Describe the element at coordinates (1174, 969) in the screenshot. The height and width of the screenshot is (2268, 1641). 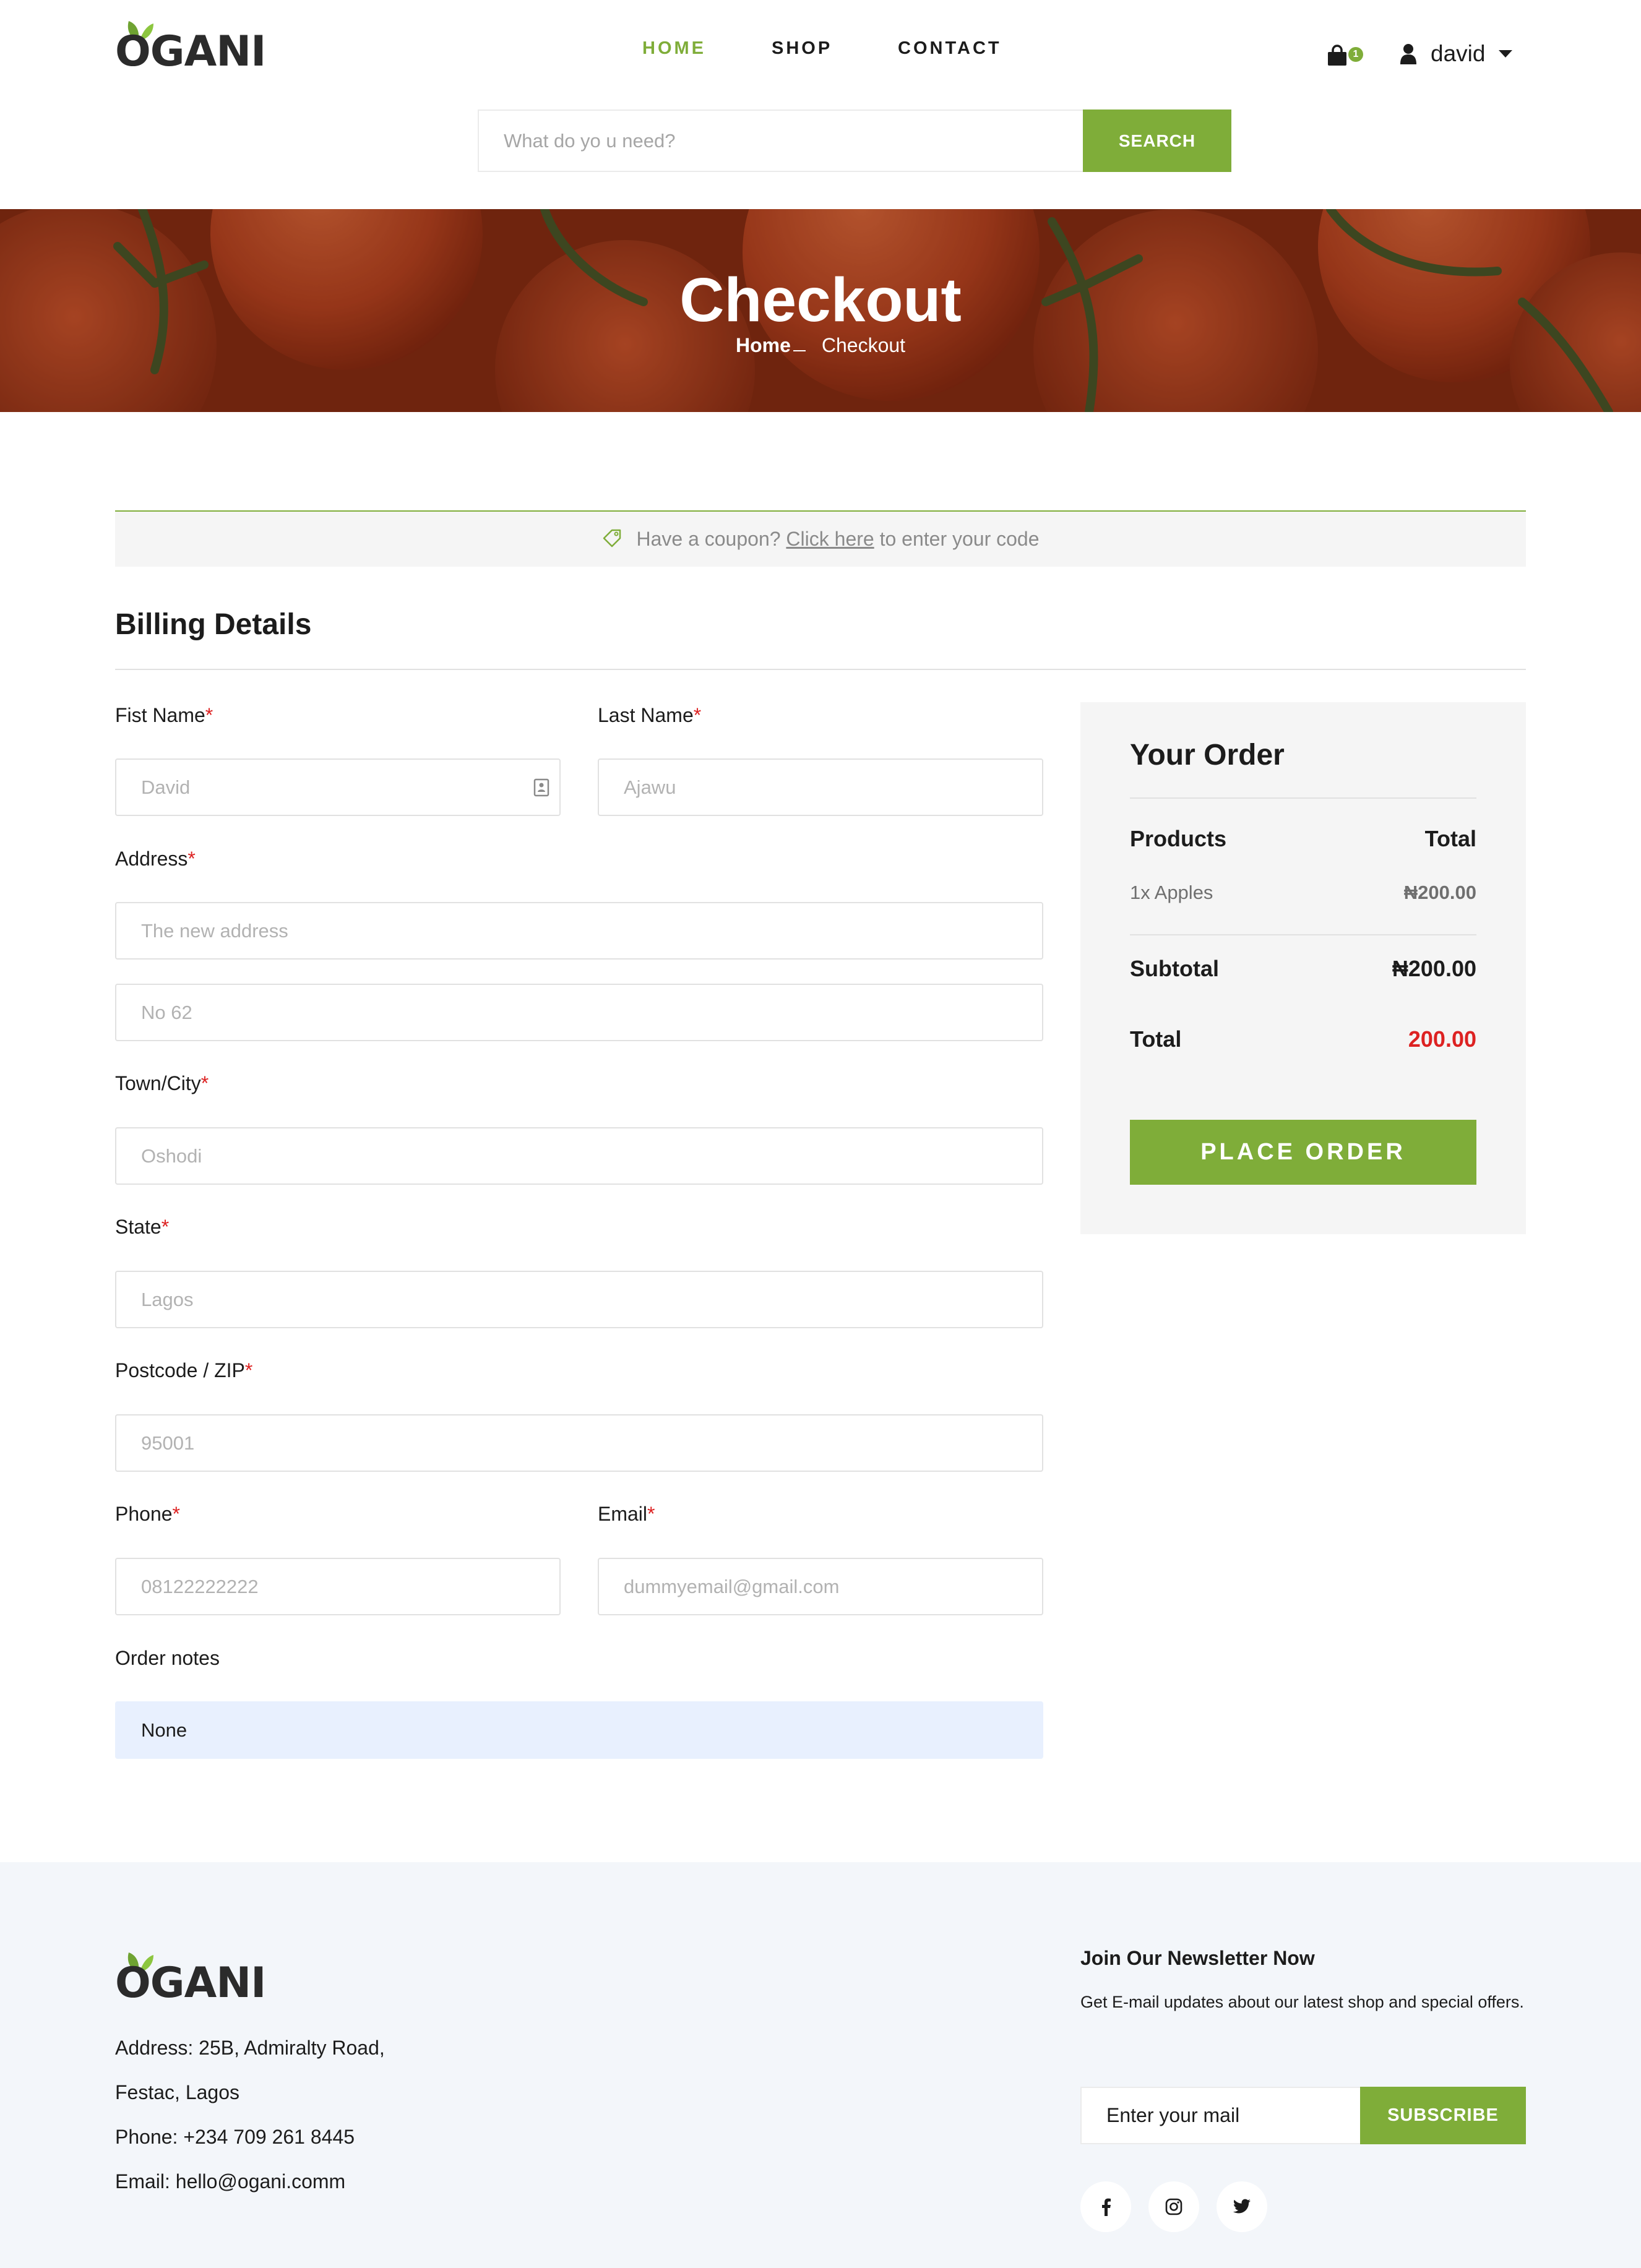
I see `subtotal-label: Subtotal` at that location.